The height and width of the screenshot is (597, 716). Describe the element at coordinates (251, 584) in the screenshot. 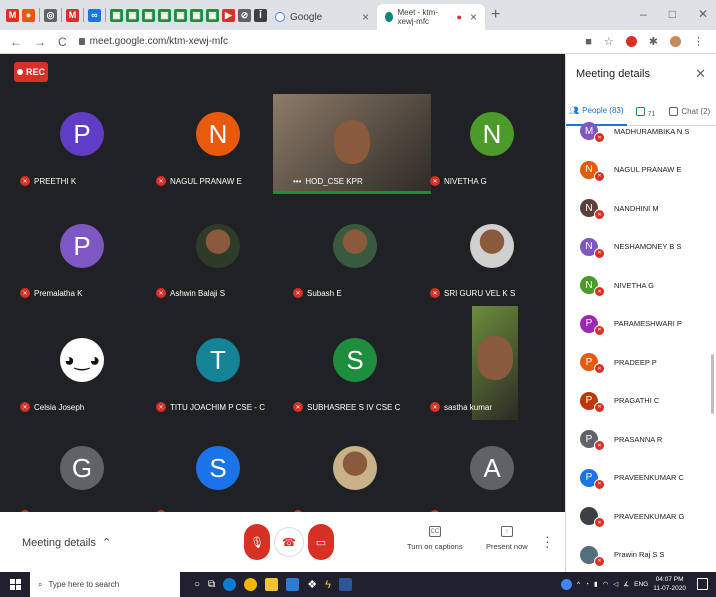

I see `chrome-icon` at that location.